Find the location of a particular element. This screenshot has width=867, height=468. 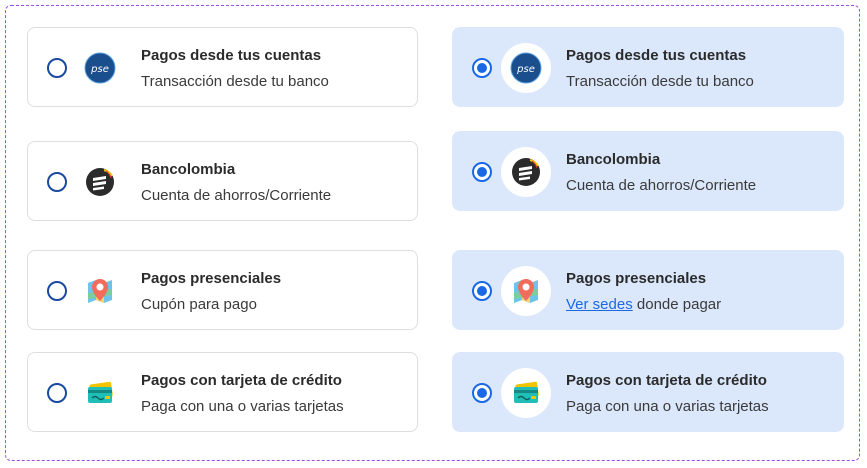

payment-option-bancolombia: Bancolombia Cuenta de ahorros/Corriente is located at coordinates (222, 181).